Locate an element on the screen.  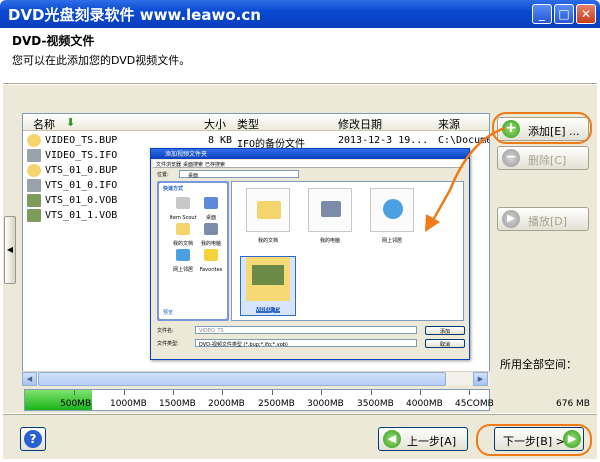
help-icon: ? is located at coordinates (33, 439).